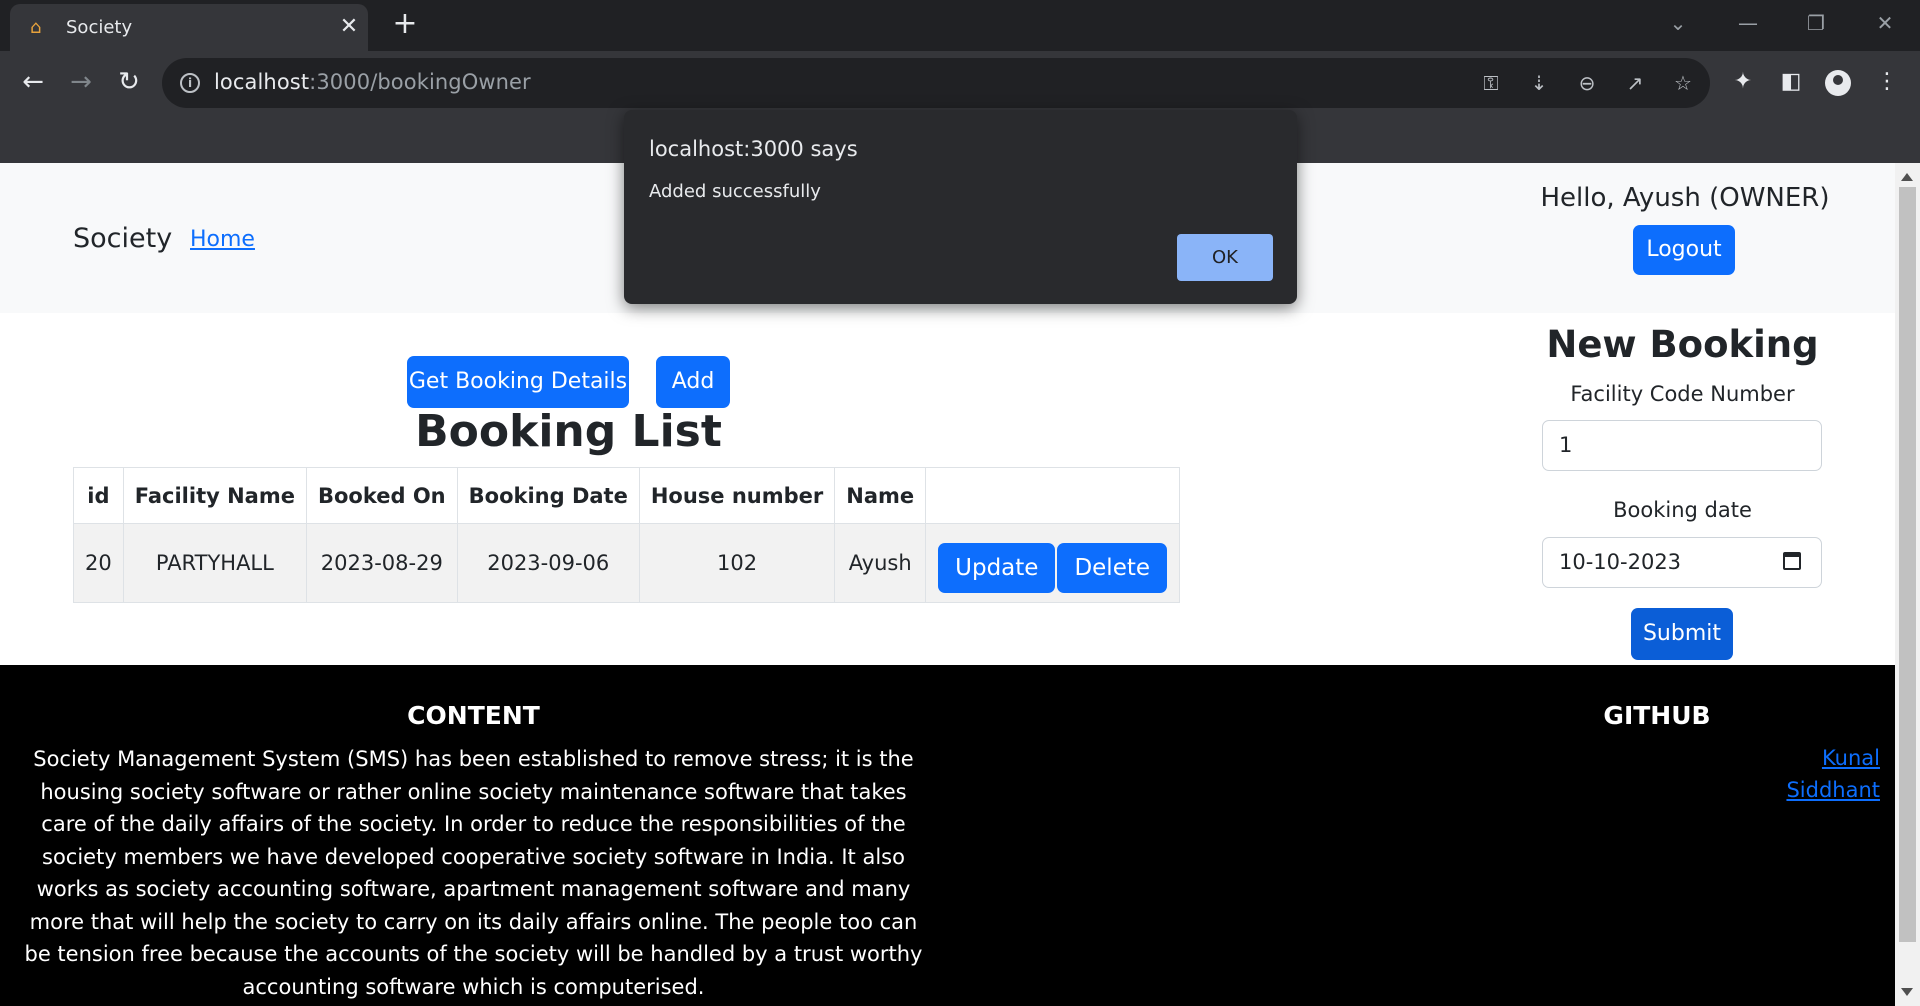 The height and width of the screenshot is (1006, 1920). I want to click on dialog-message: Added successfully, so click(735, 191).